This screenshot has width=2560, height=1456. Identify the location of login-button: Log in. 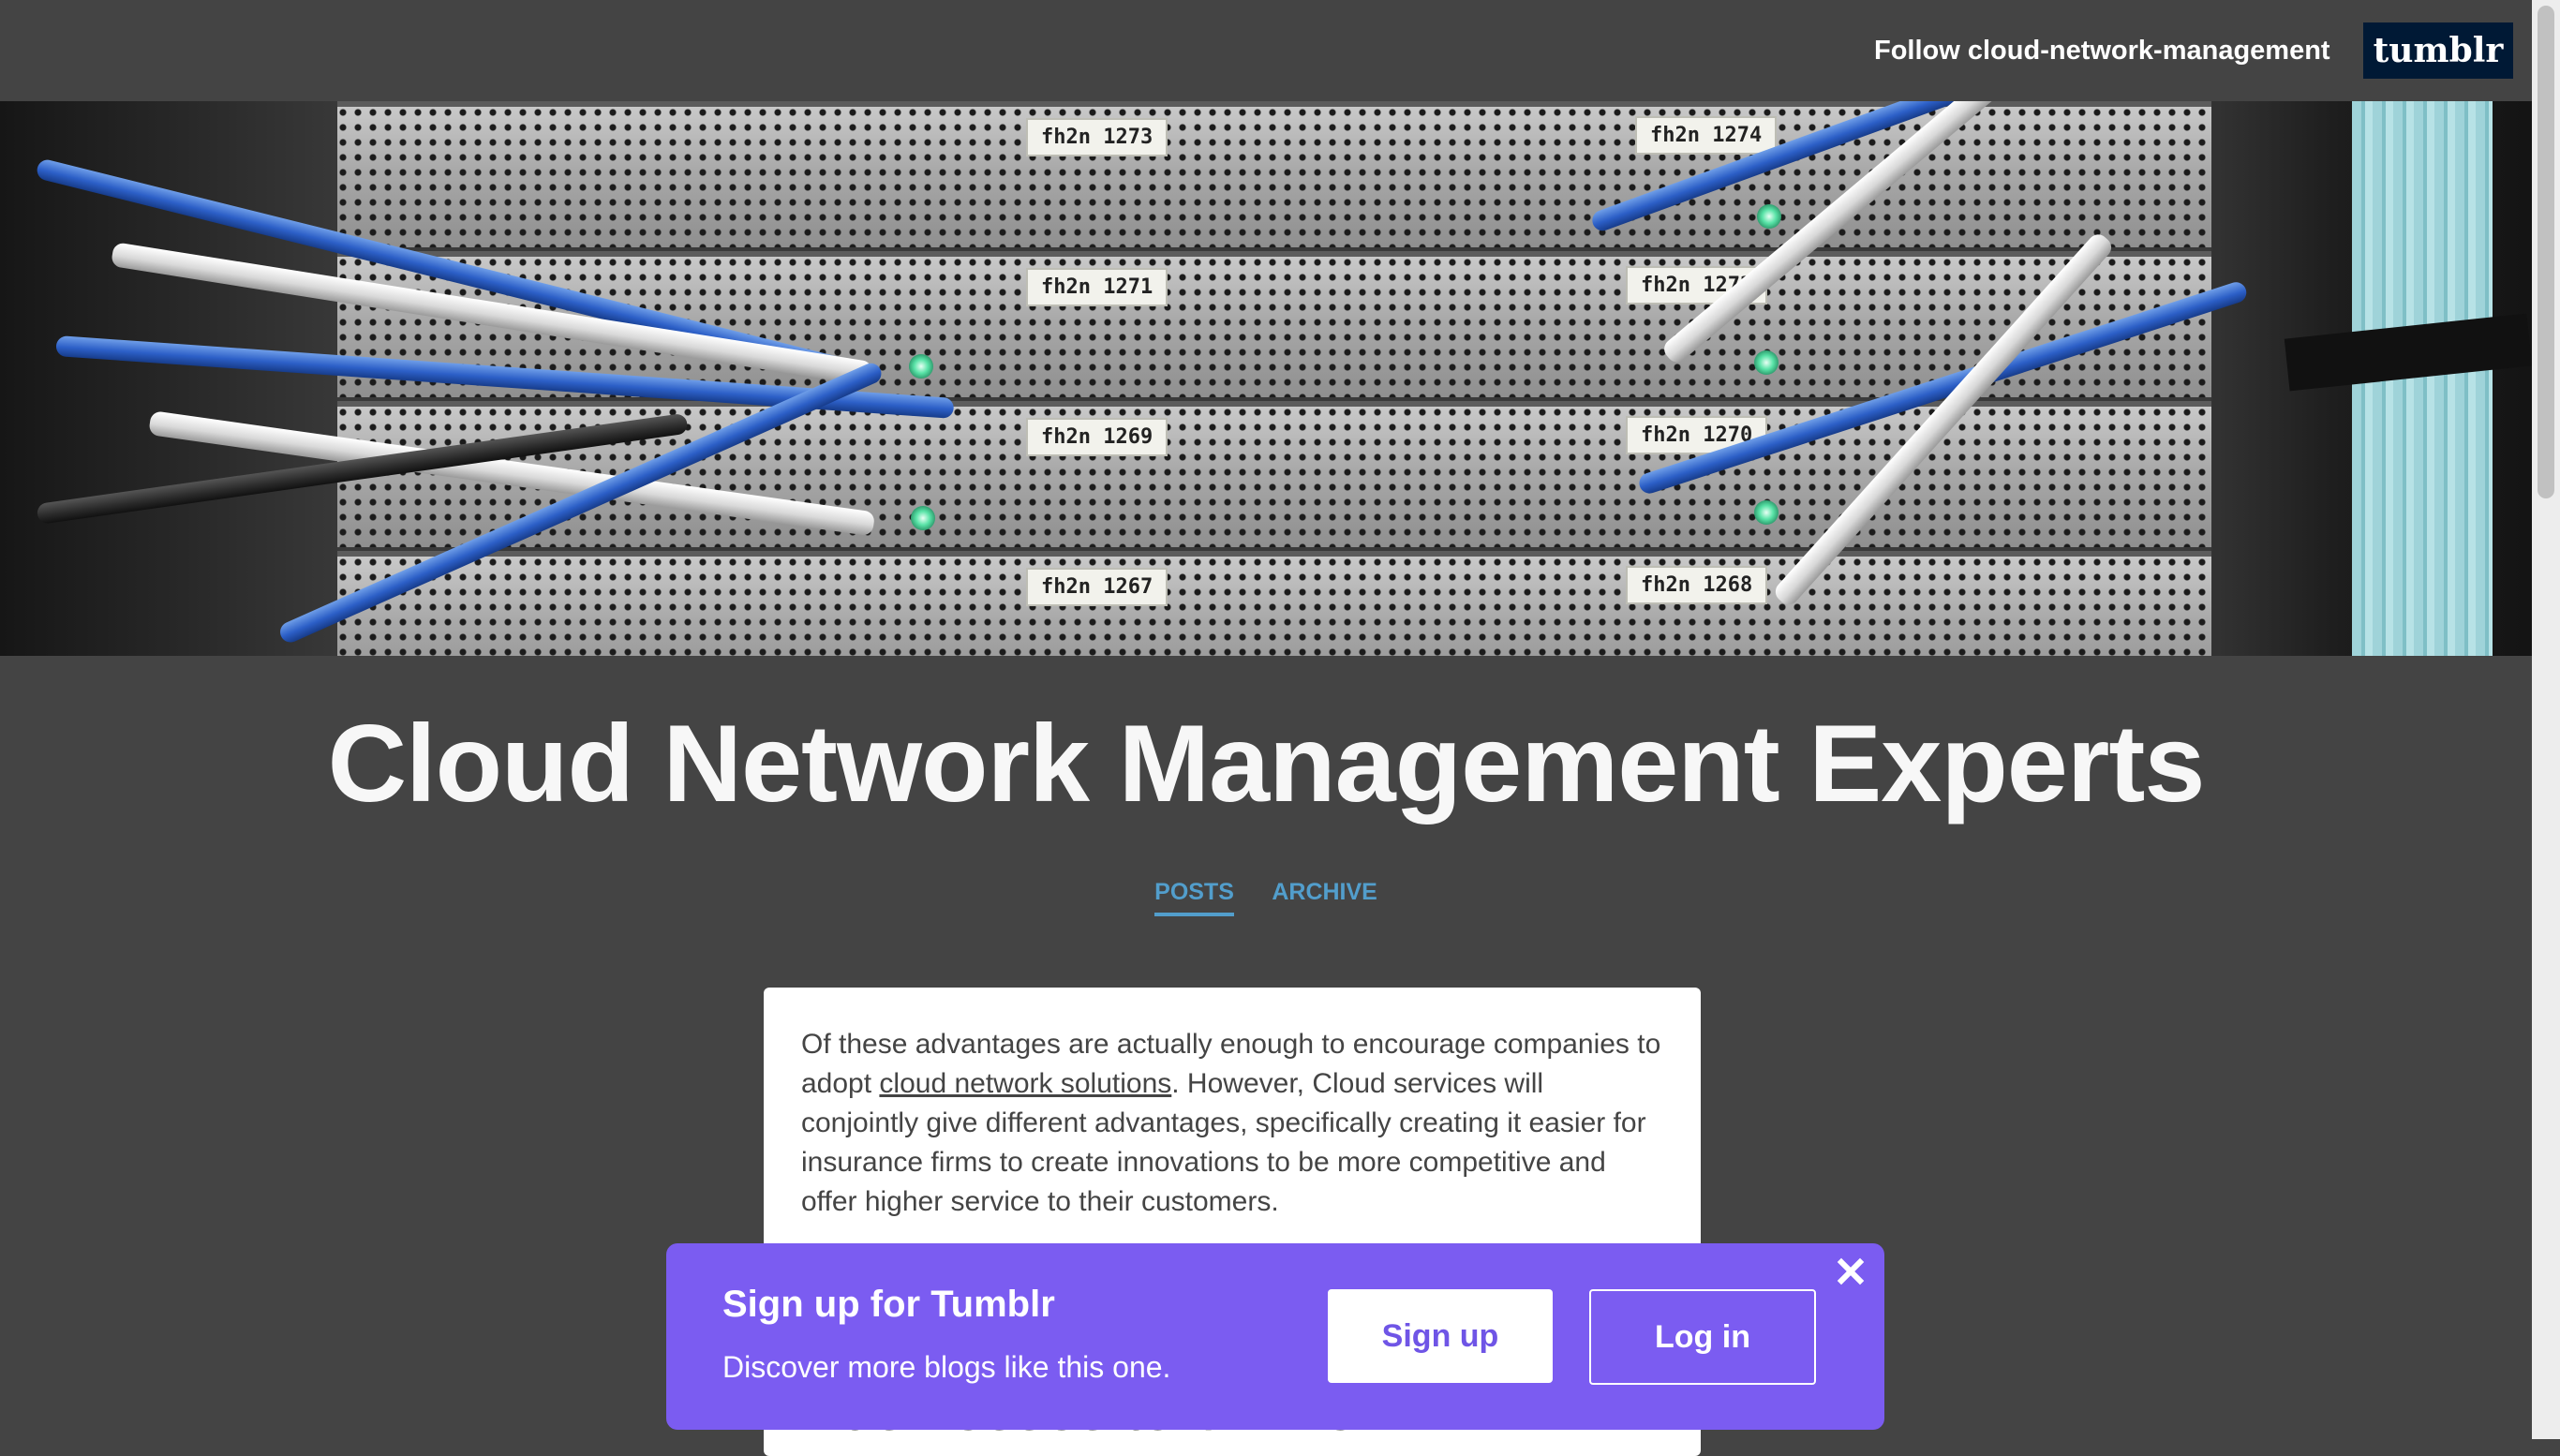
(1702, 1337).